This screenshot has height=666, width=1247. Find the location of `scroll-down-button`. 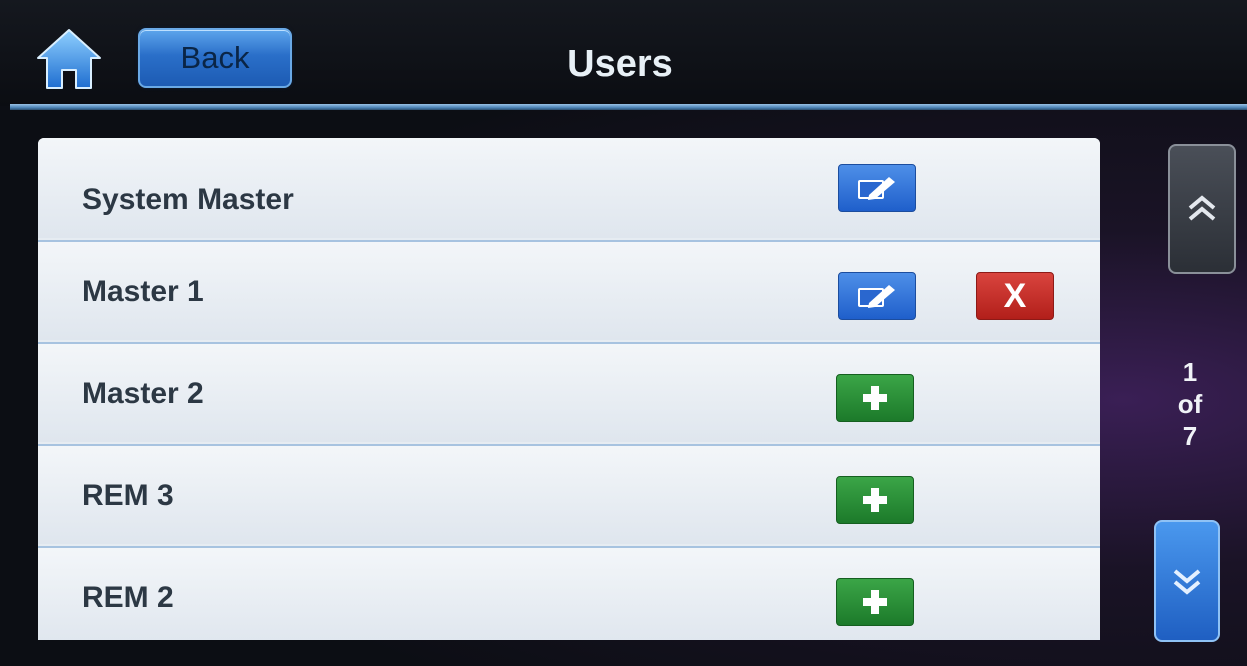

scroll-down-button is located at coordinates (1187, 581).